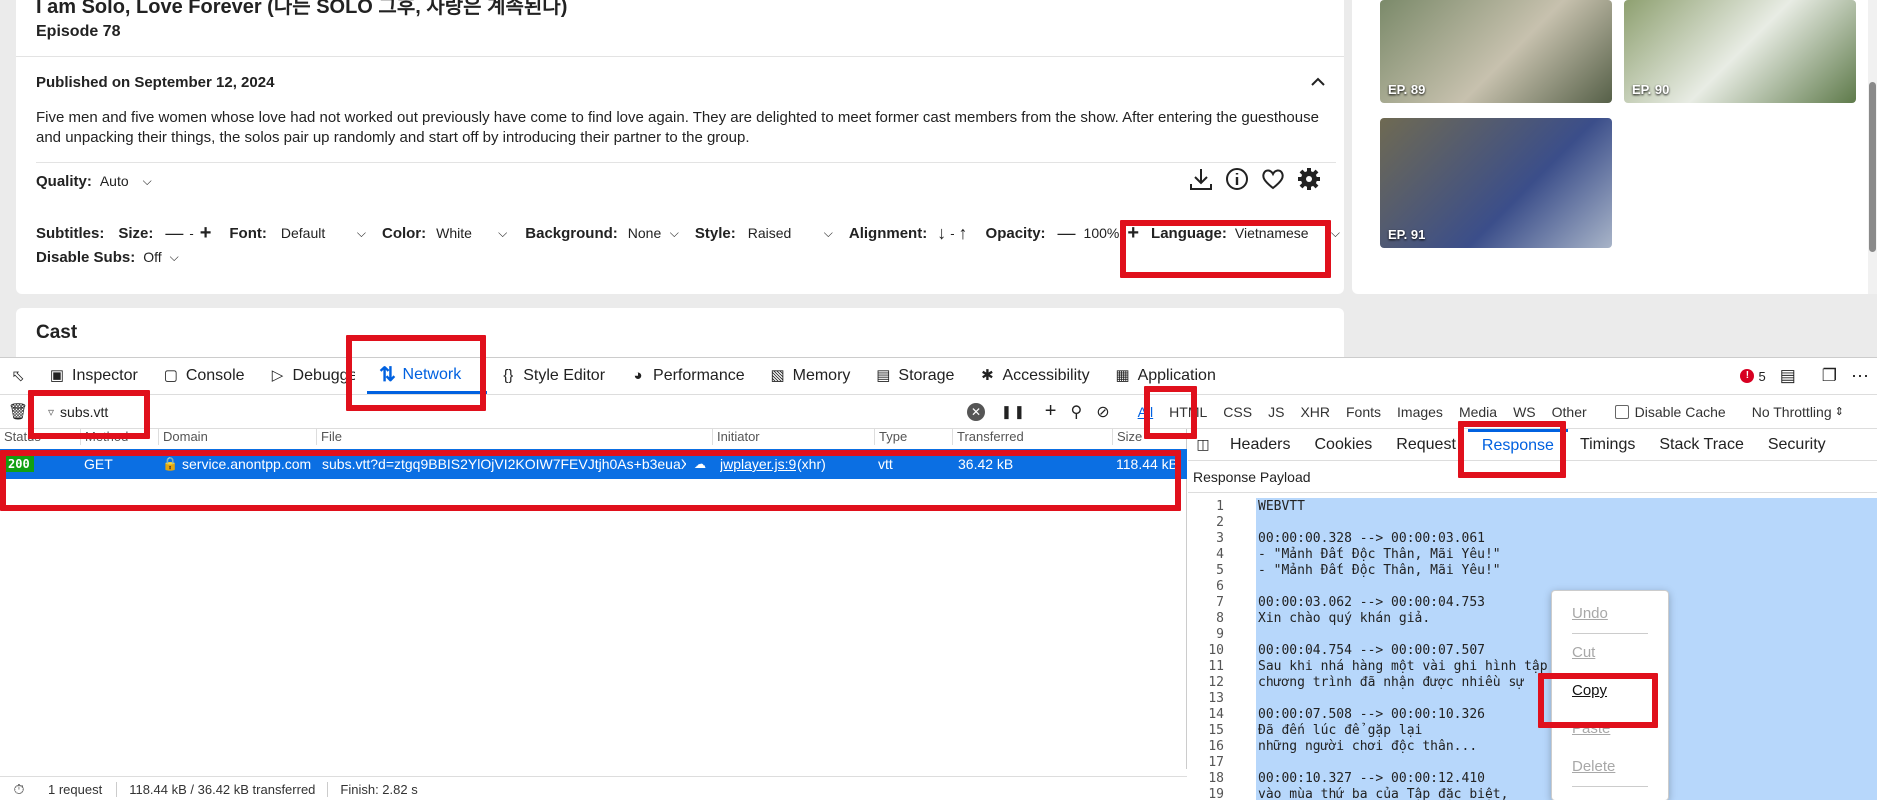 This screenshot has height=800, width=1877. What do you see at coordinates (1610, 729) in the screenshot?
I see `menu-item-paste: Paste` at bounding box center [1610, 729].